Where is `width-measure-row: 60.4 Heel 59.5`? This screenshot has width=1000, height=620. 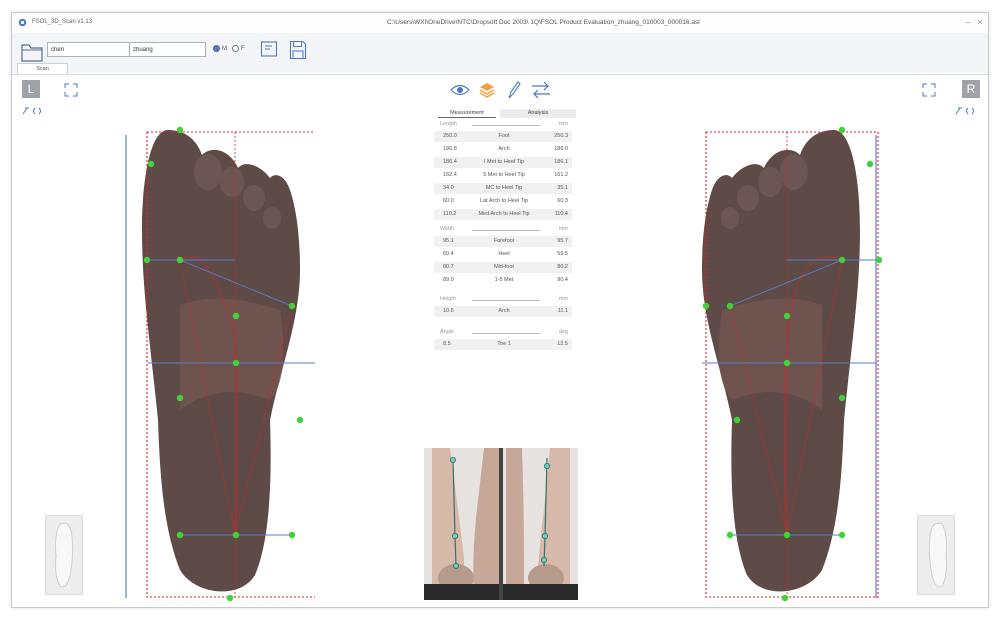 width-measure-row: 60.4 Heel 59.5 is located at coordinates (503, 254).